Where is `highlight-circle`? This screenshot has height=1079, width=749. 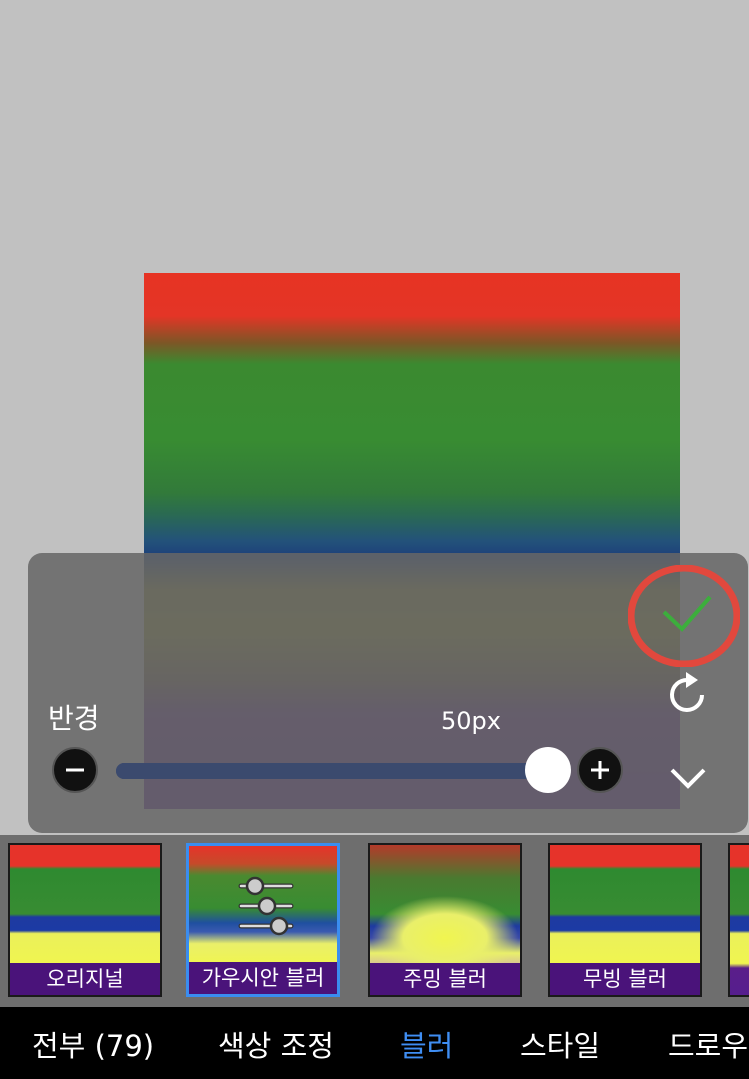
highlight-circle is located at coordinates (684, 616).